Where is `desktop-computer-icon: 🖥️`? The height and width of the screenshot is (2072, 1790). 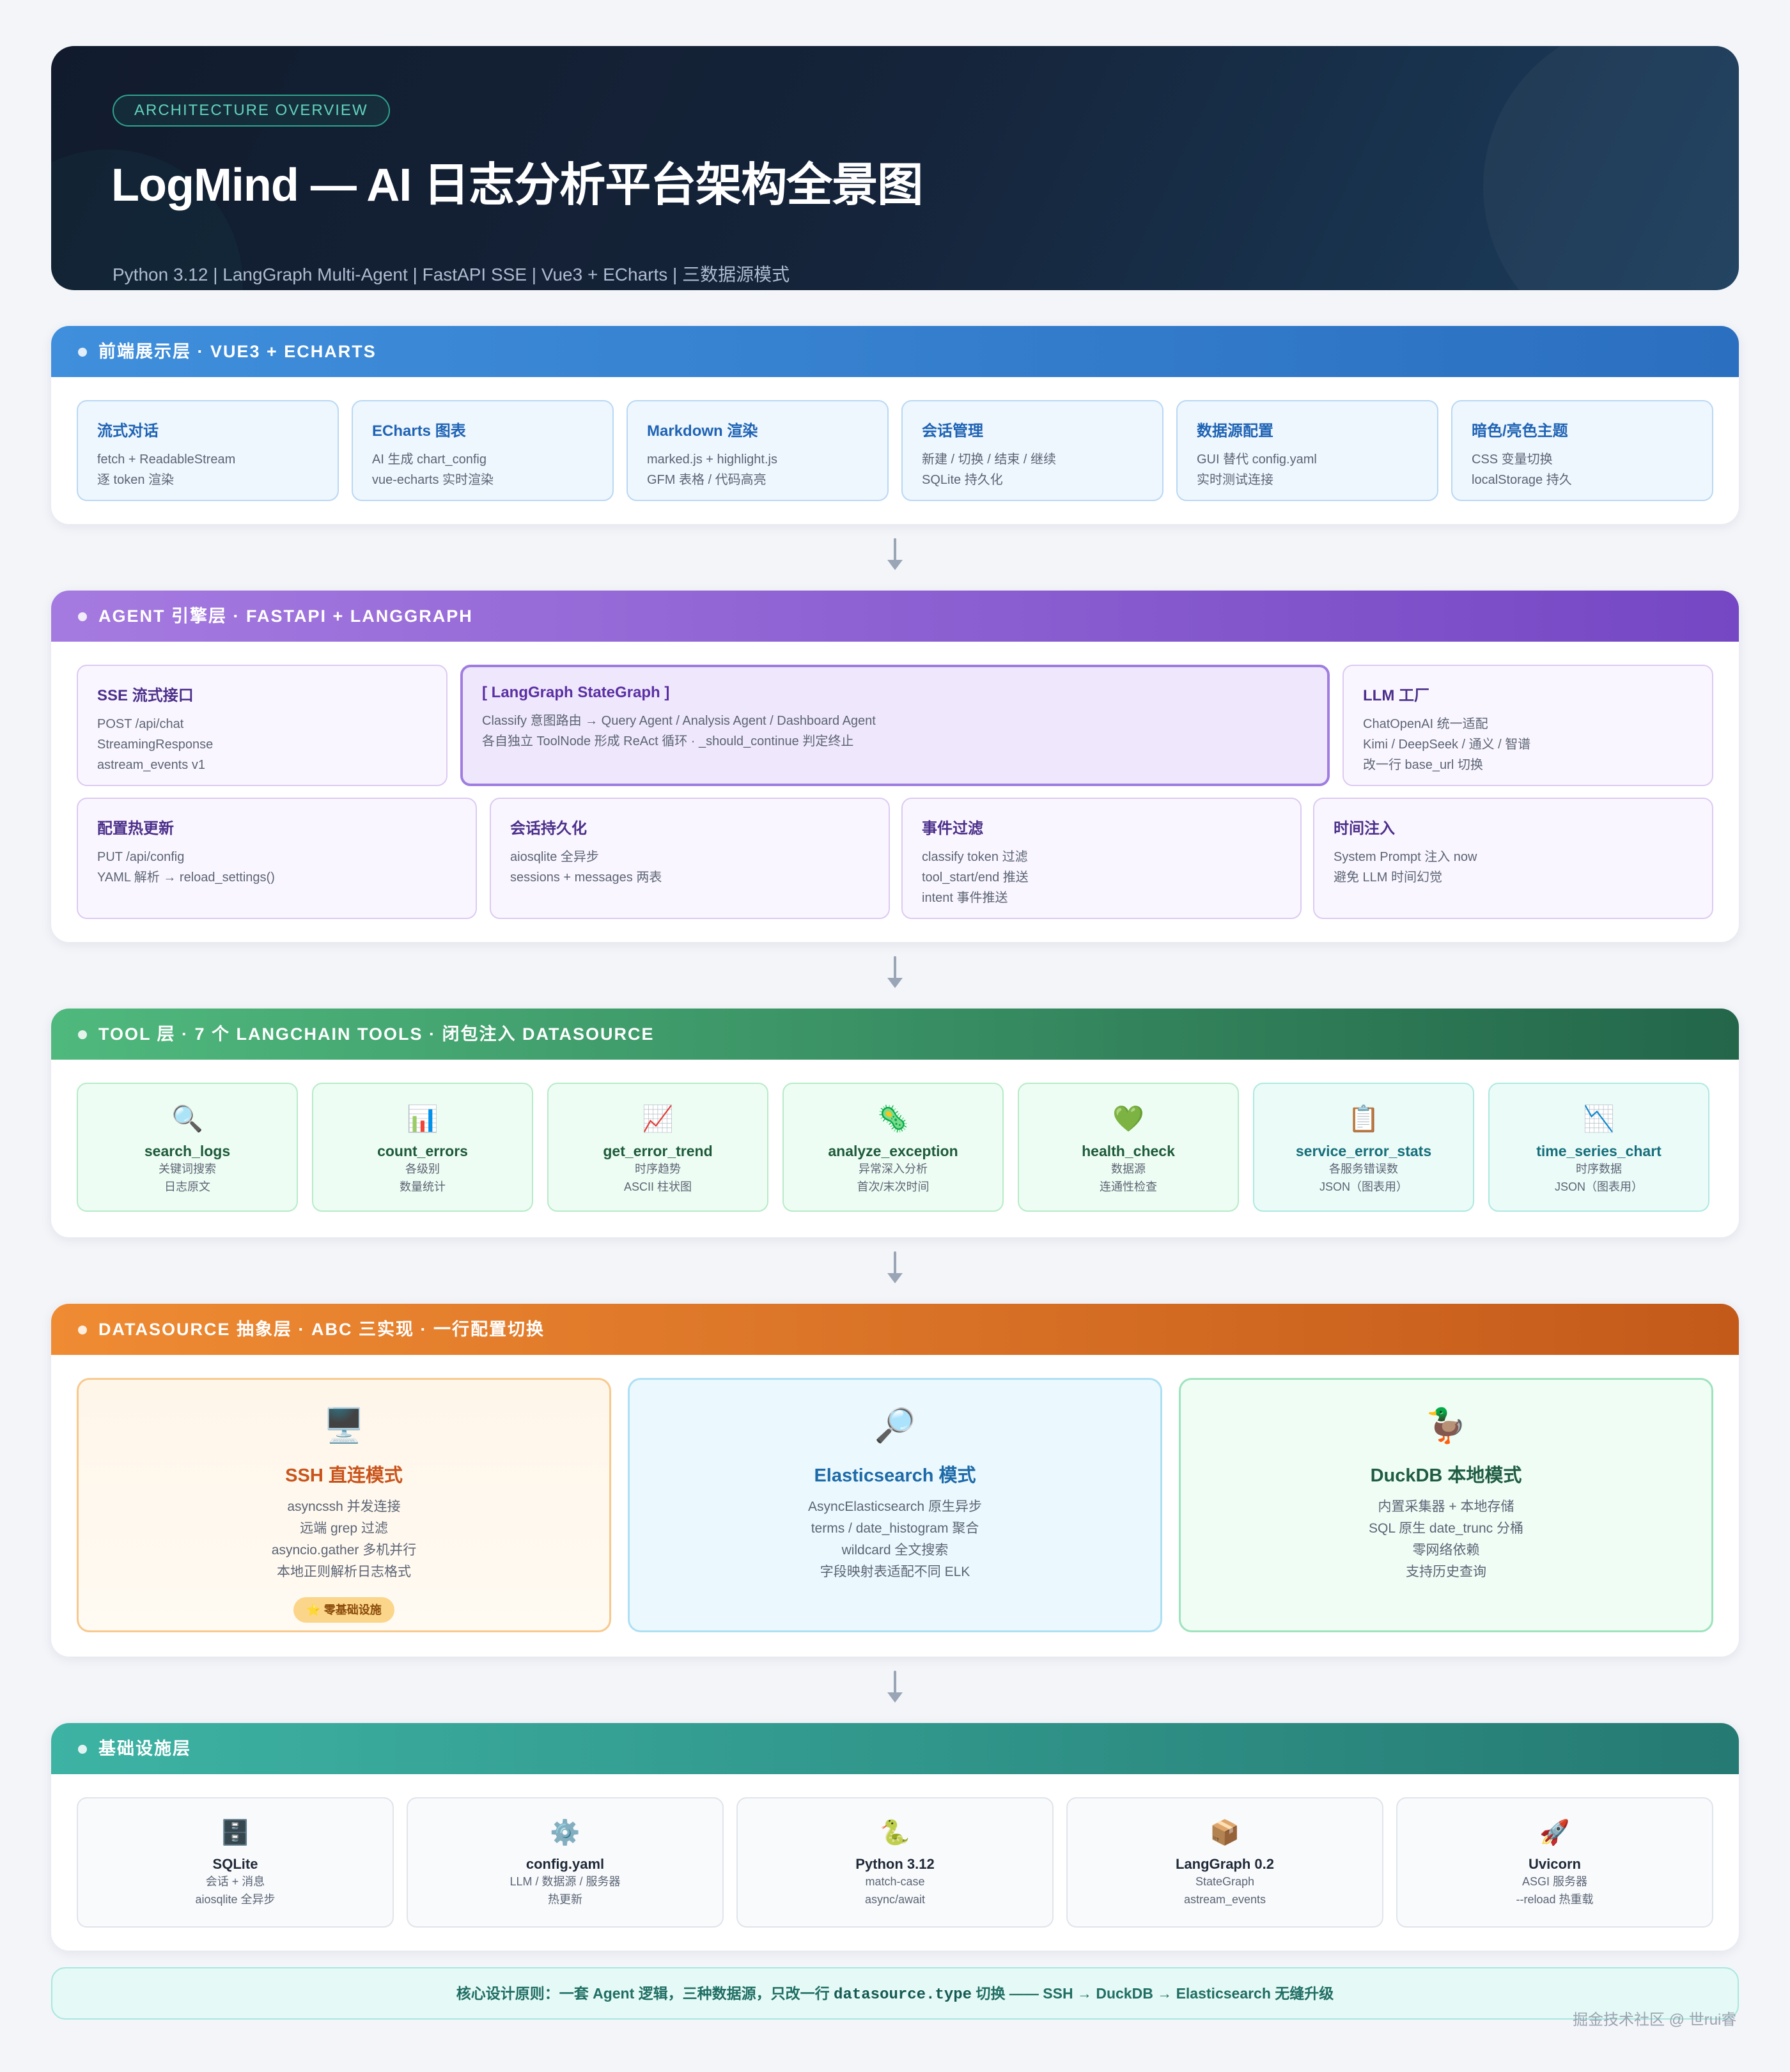
desktop-computer-icon: 🖥️ is located at coordinates (344, 1425).